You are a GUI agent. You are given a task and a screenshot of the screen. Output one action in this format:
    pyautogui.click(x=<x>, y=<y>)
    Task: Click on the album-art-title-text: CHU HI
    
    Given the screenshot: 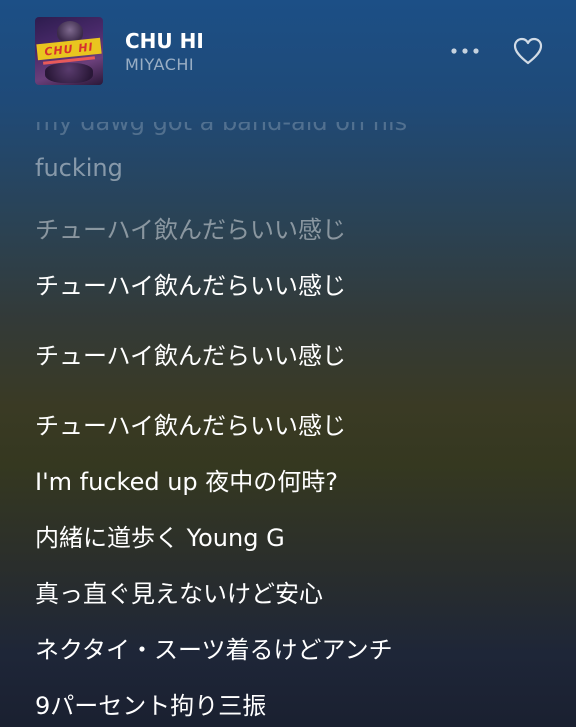 What is the action you would take?
    pyautogui.click(x=69, y=49)
    